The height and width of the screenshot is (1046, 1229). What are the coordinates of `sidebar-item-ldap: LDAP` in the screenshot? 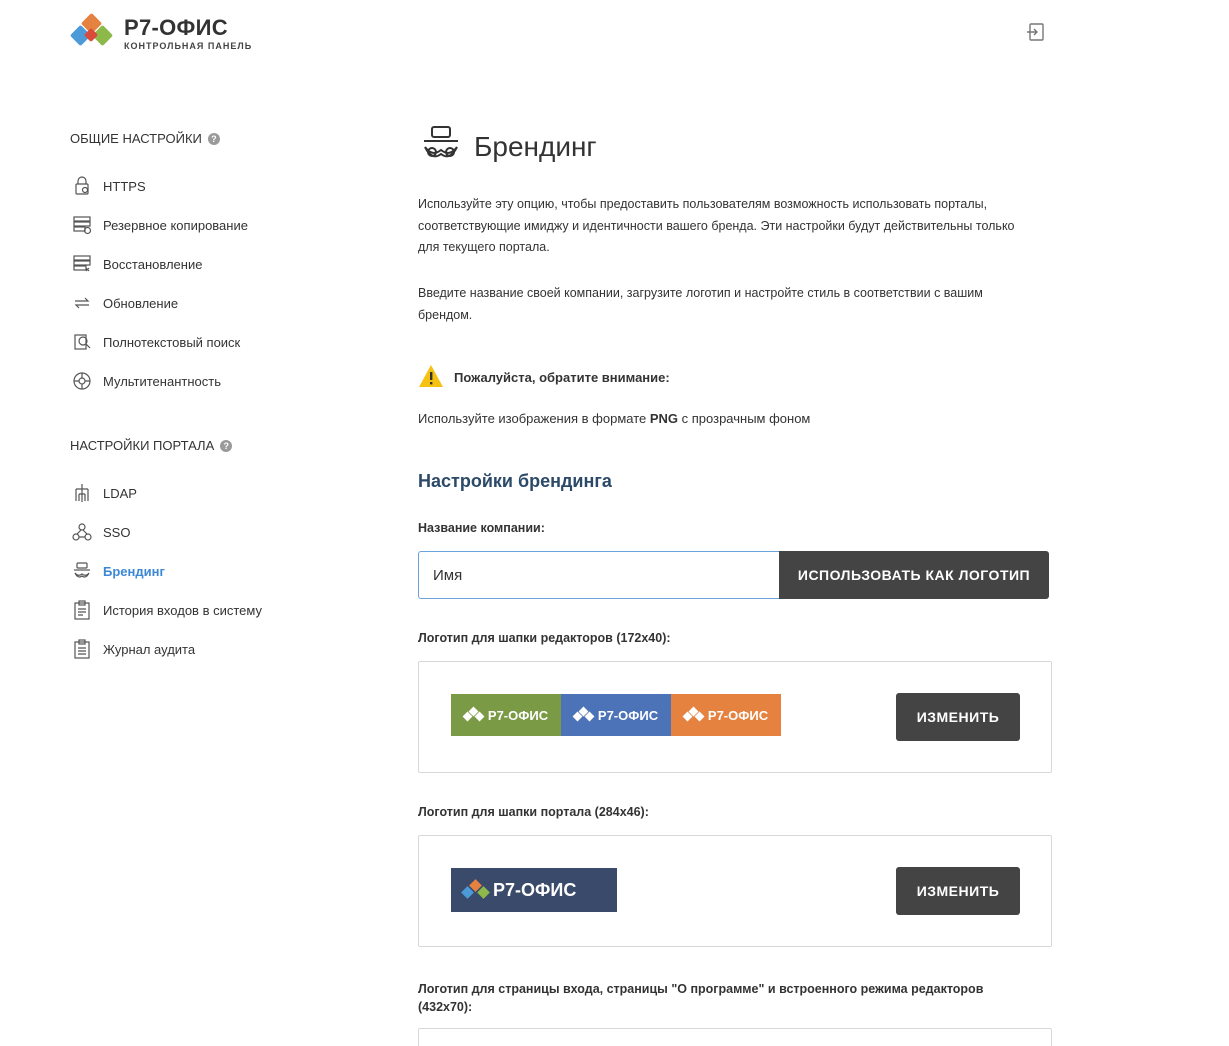 It's located at (103, 493).